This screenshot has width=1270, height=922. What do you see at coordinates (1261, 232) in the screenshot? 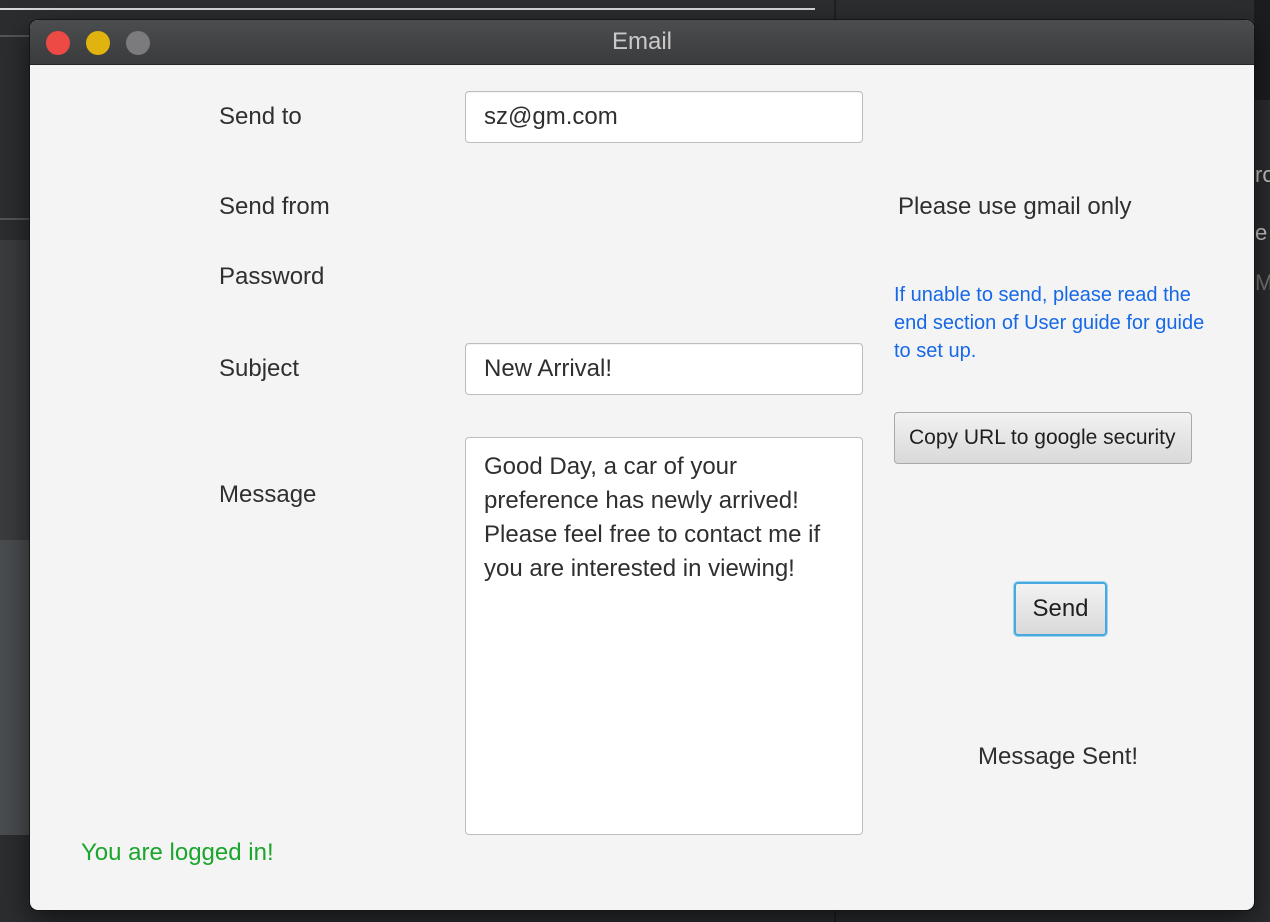
I see `background-text: e` at bounding box center [1261, 232].